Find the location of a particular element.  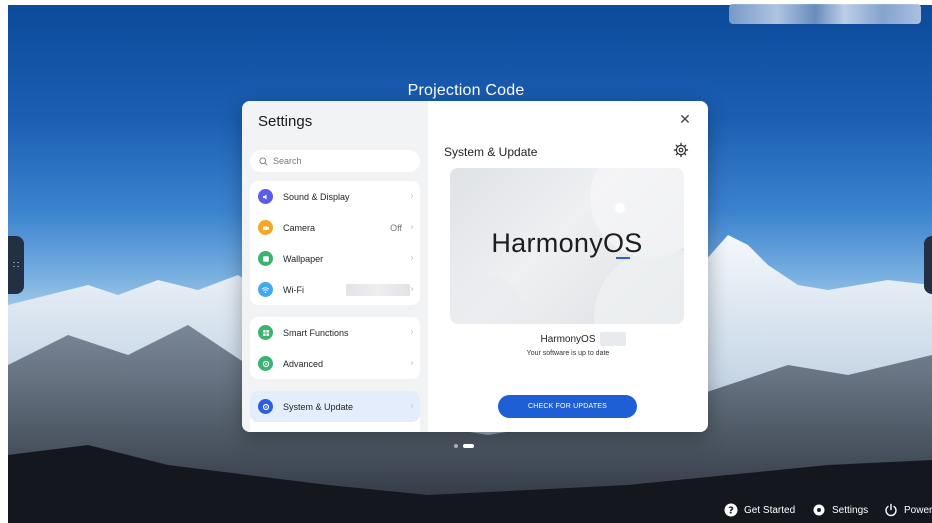

sidebar-item-label: Smart Functions is located at coordinates (316, 332).